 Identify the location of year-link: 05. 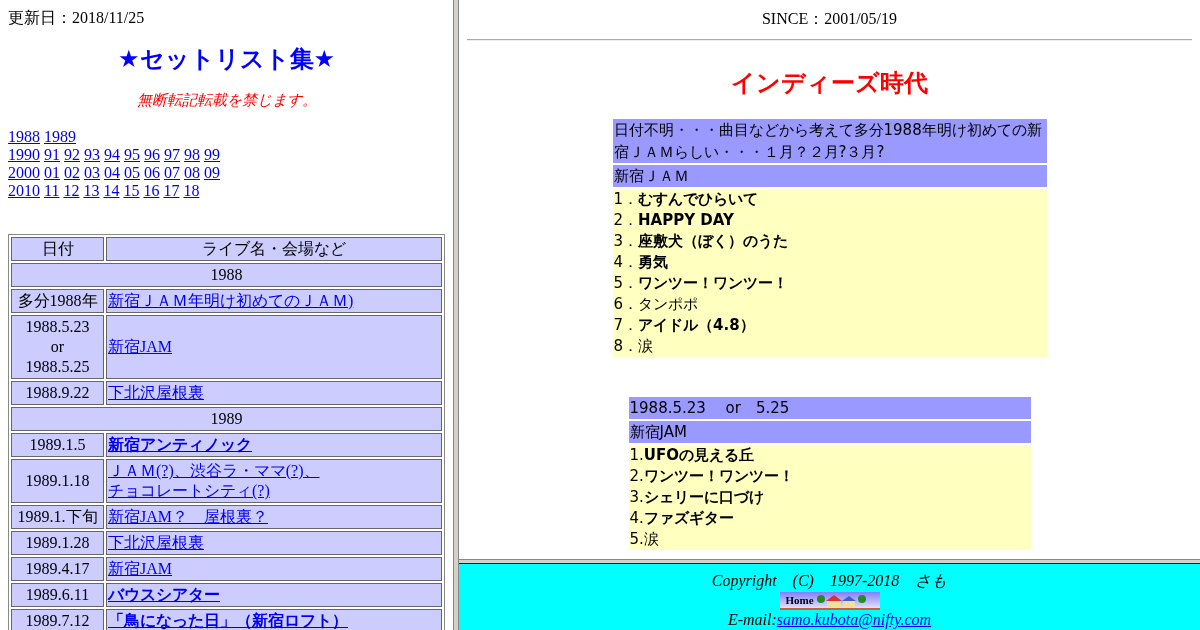
(132, 173).